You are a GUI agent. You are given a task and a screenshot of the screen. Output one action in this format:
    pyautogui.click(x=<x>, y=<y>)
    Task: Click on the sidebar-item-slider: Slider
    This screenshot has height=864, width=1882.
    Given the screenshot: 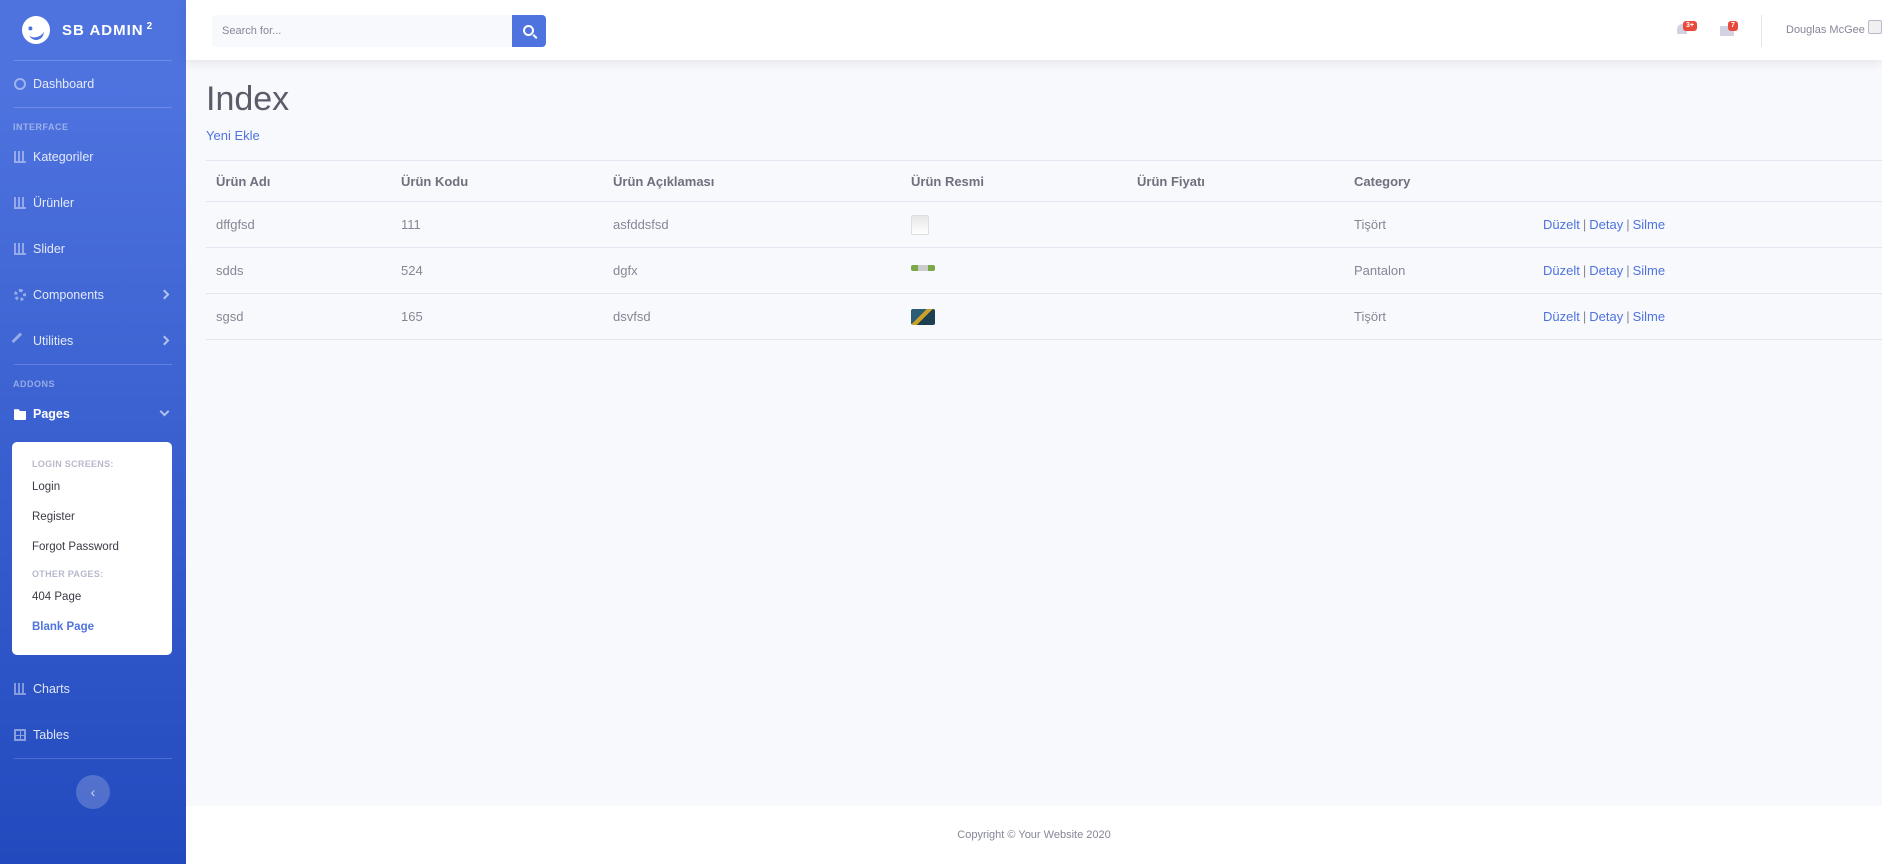 What is the action you would take?
    pyautogui.click(x=93, y=249)
    